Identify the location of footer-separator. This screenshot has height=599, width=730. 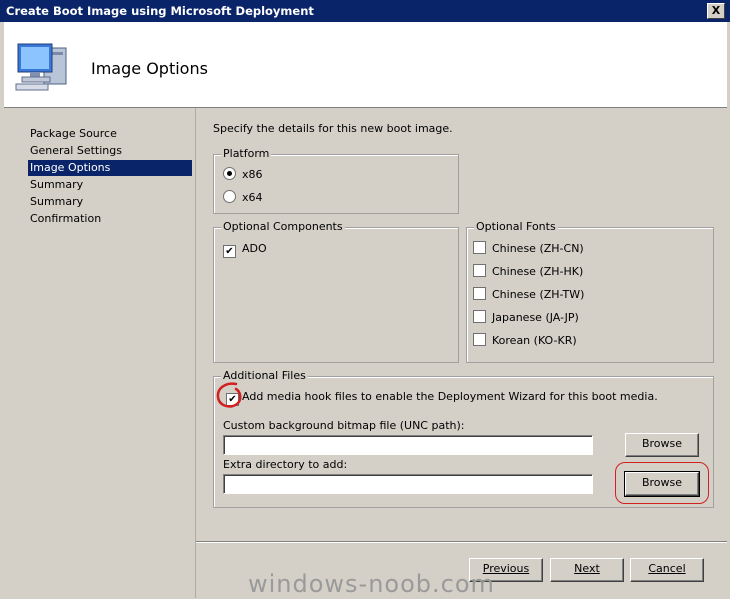
(461, 542).